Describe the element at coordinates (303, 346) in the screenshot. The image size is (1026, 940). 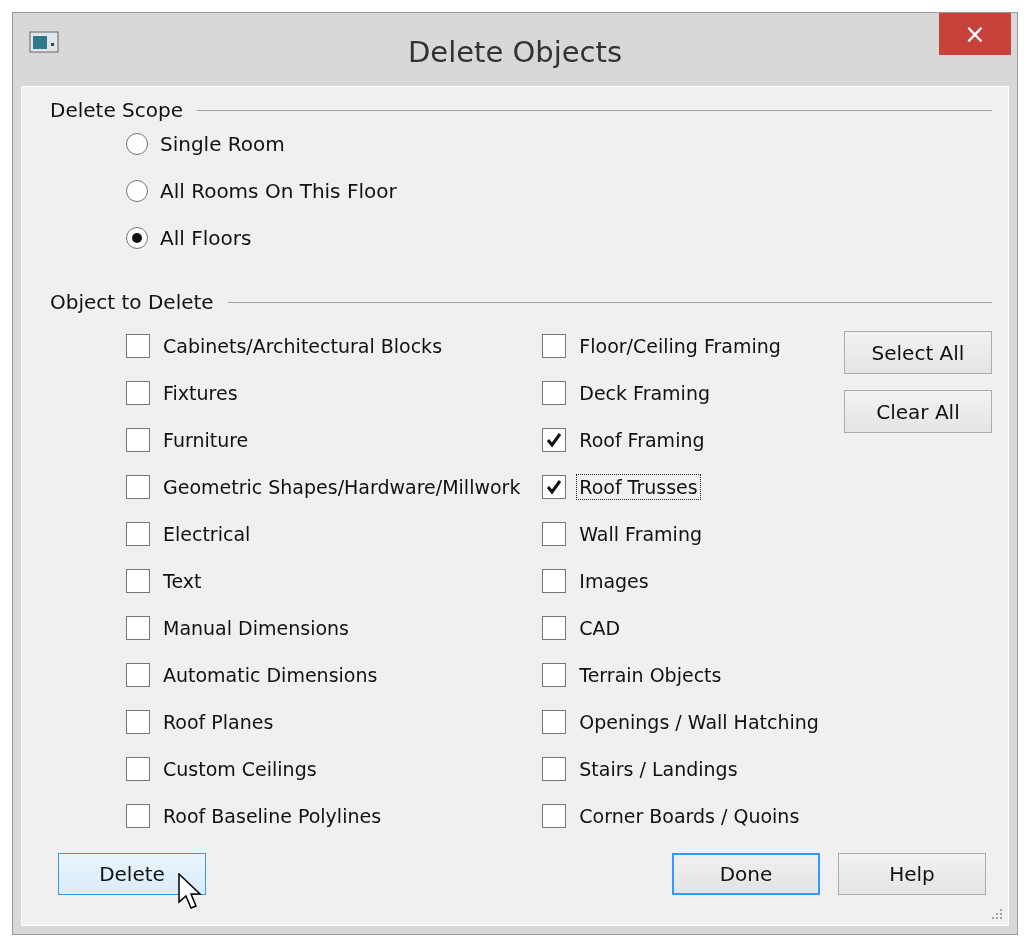
I see `checkbox-label: Cabinets/Architectural Blocks` at that location.